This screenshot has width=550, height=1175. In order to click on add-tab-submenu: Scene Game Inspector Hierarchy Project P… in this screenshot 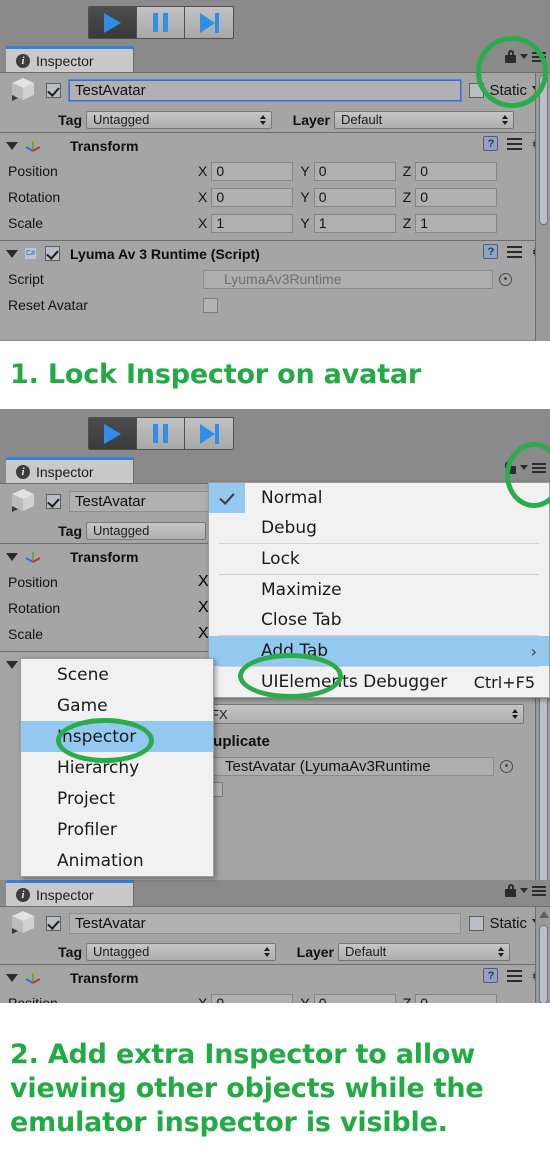, I will do `click(117, 767)`.